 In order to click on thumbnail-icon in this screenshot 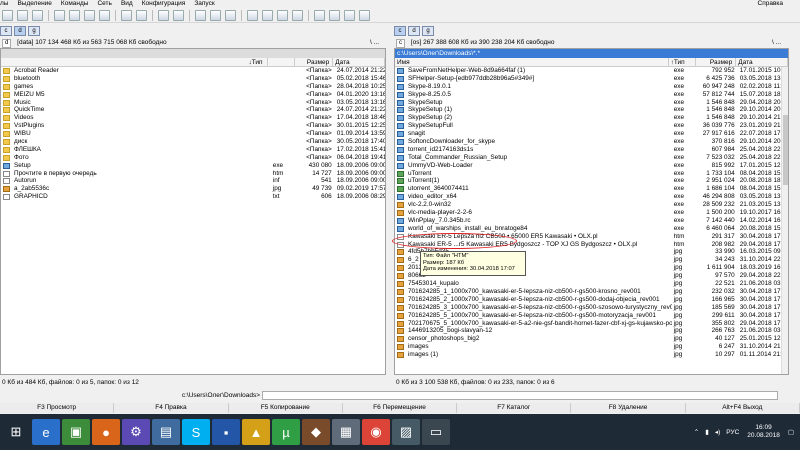, I will do `click(59, 15)`.